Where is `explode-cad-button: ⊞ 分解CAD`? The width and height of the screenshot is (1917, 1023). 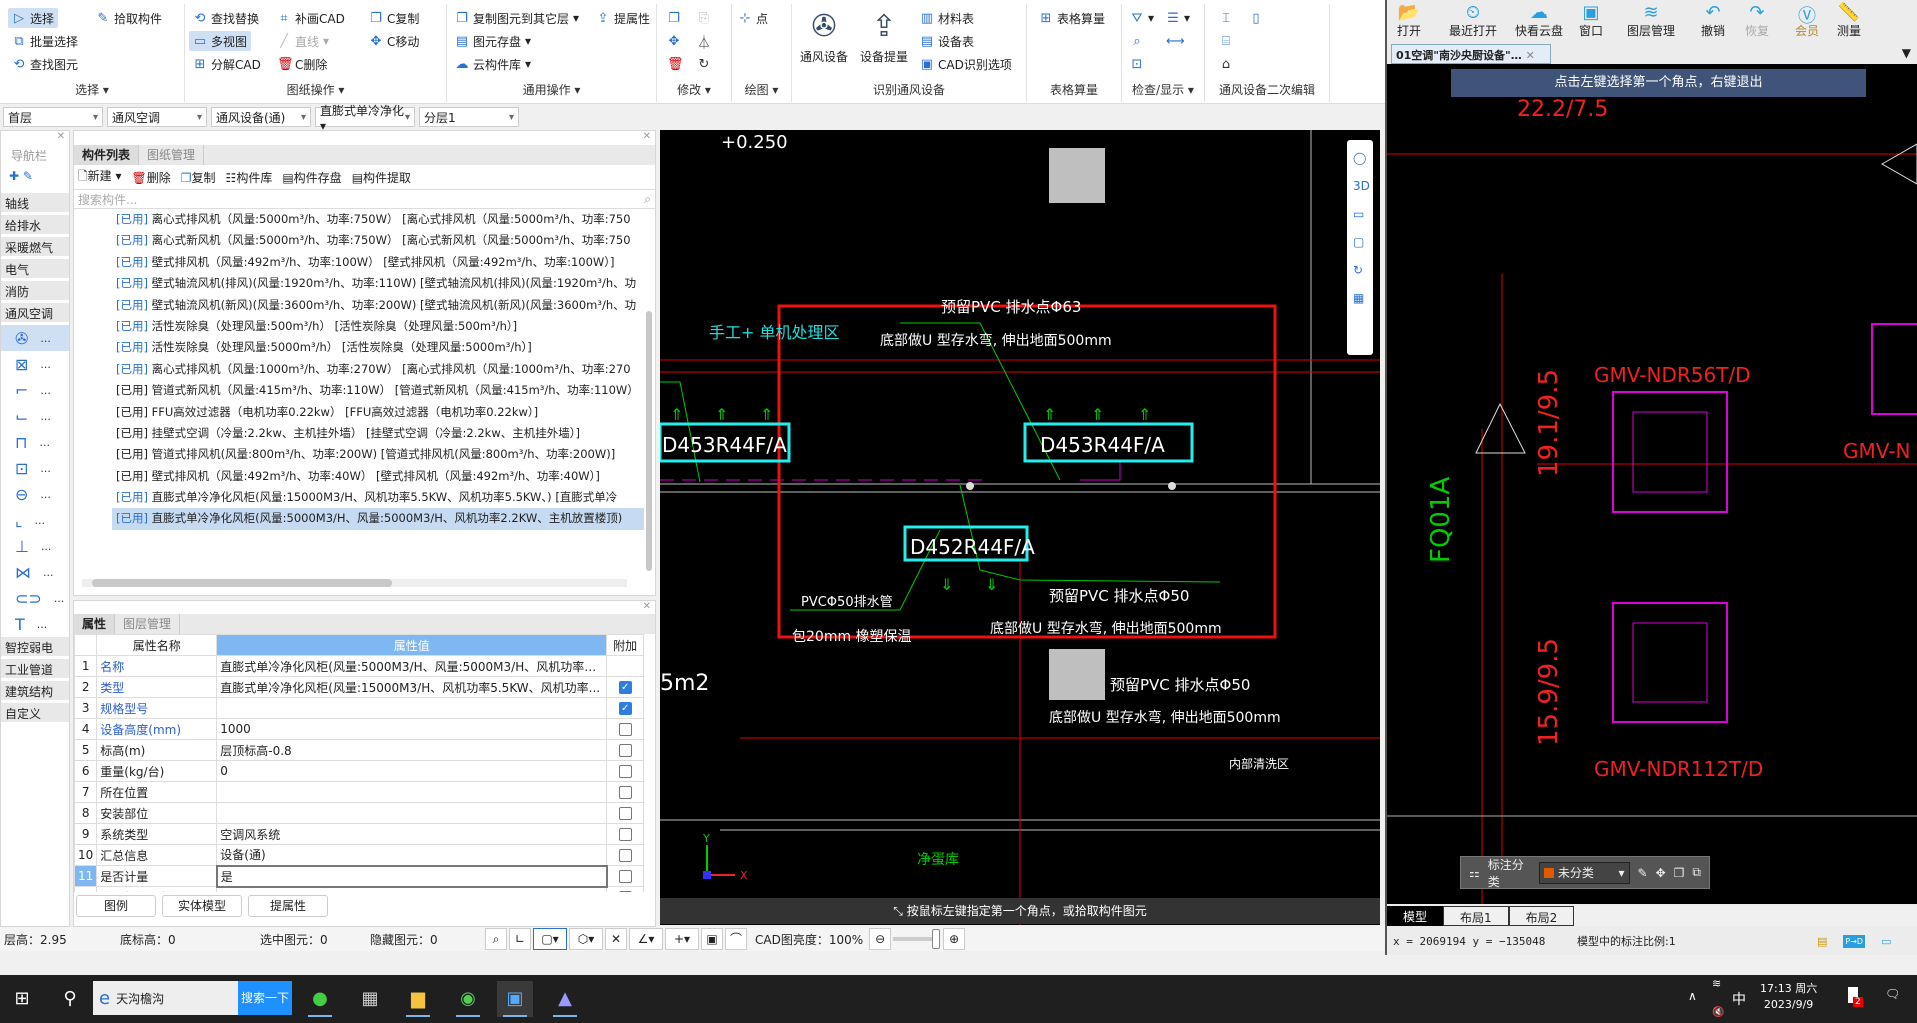
explode-cad-button: ⊞ 分解CAD is located at coordinates (227, 64).